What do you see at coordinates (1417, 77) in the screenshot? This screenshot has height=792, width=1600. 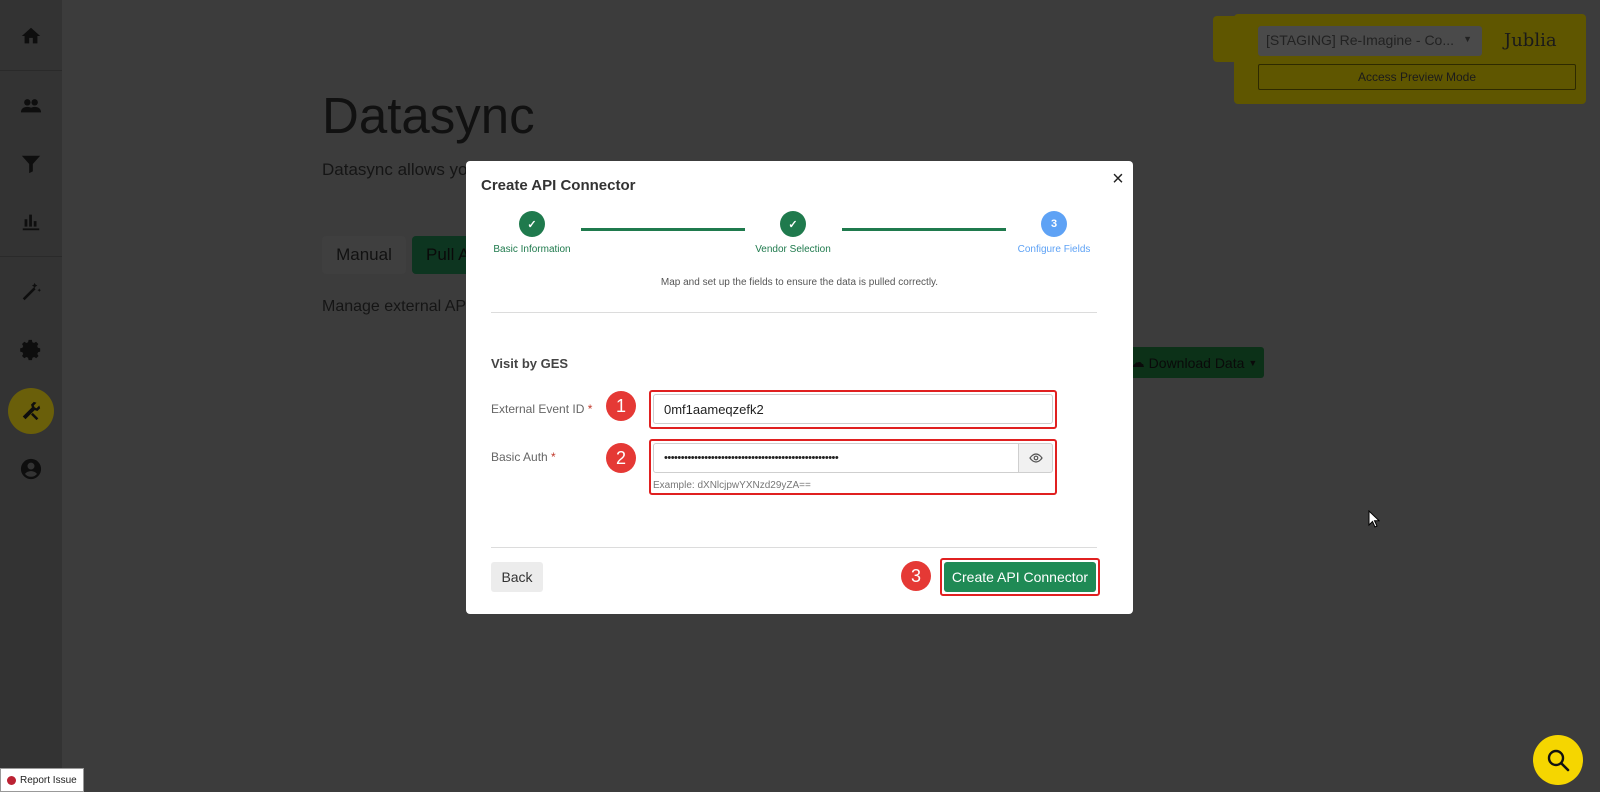 I see `access-preview-button: Access Preview Mode` at bounding box center [1417, 77].